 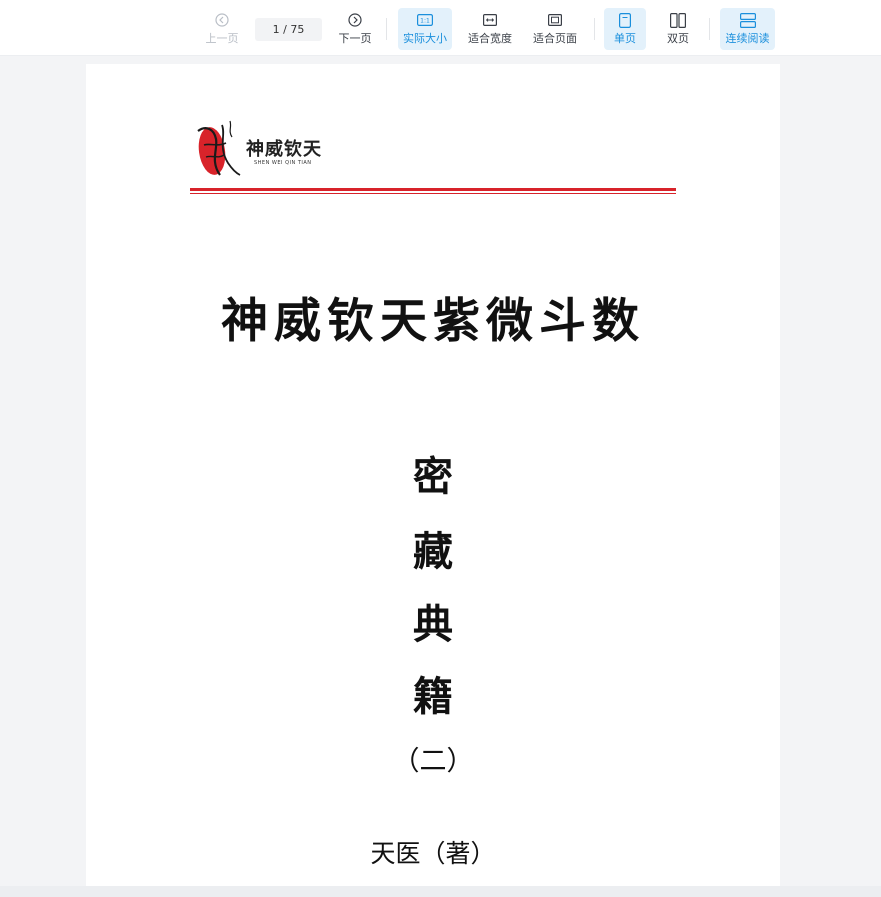 What do you see at coordinates (678, 38) in the screenshot?
I see `double-page-label: 双页` at bounding box center [678, 38].